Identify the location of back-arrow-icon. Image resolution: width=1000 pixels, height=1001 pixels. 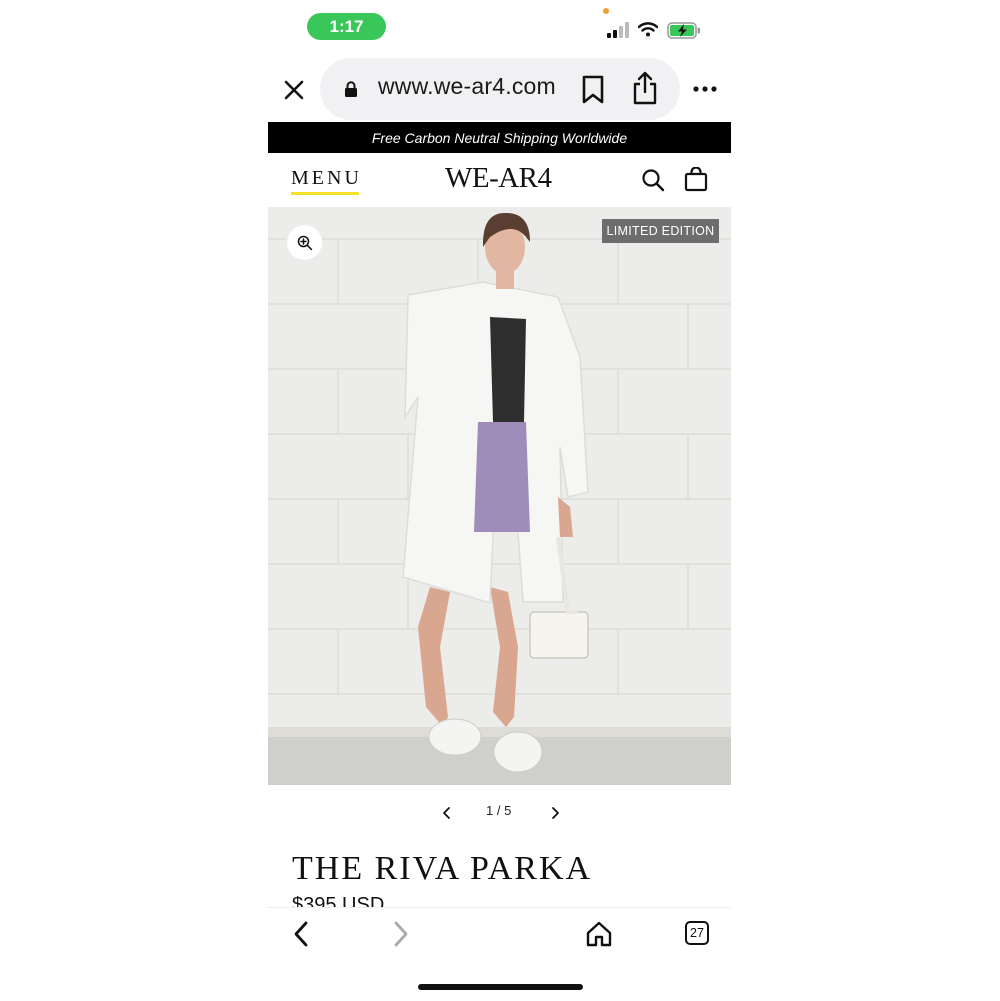
(301, 934).